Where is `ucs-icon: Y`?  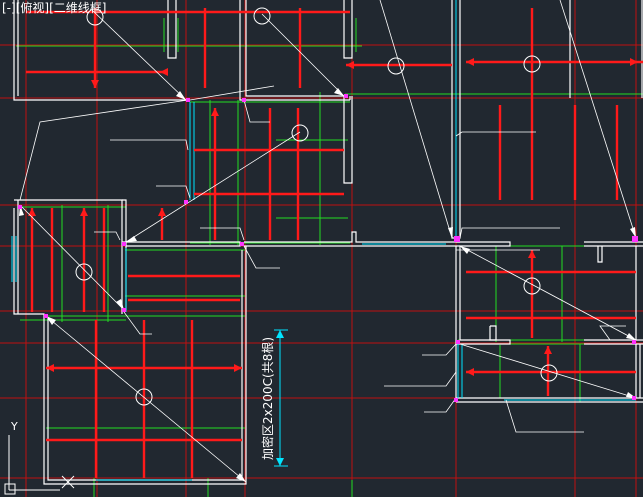 ucs-icon: Y is located at coordinates (39, 457).